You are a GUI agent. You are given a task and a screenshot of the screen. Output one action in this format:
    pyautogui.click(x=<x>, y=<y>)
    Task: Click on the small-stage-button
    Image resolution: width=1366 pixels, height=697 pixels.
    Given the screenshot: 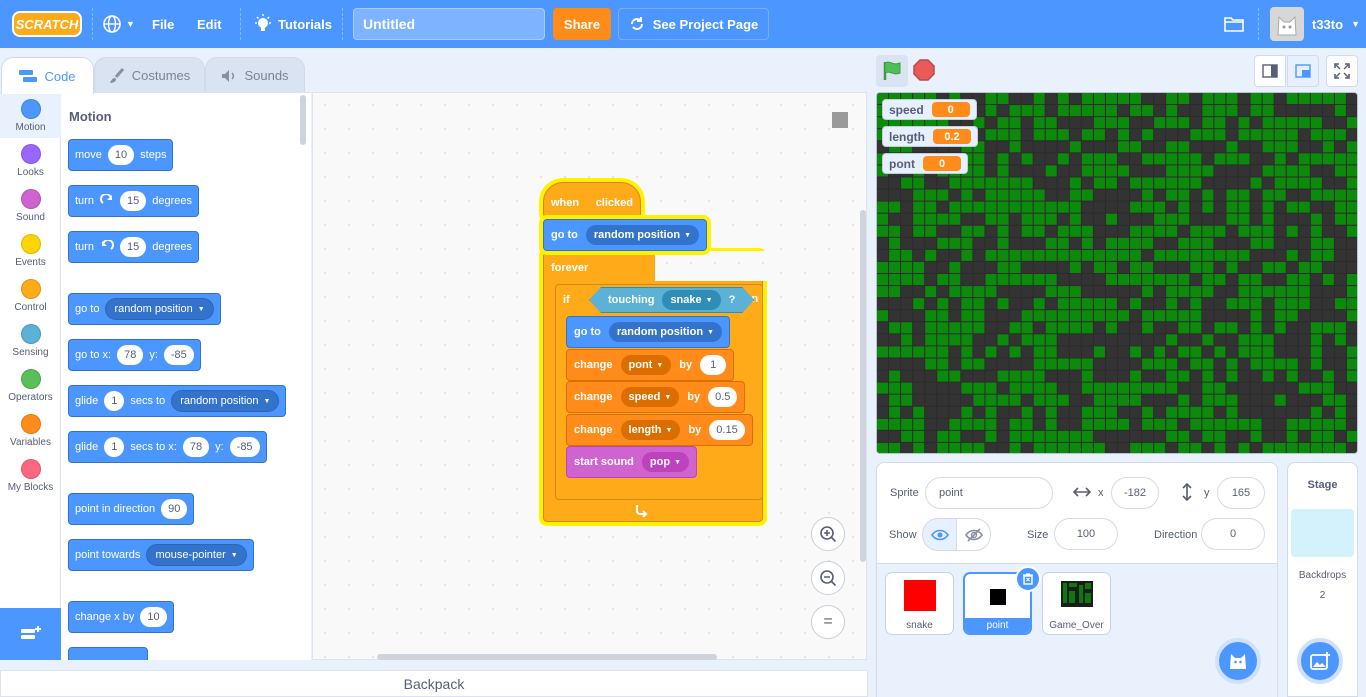 What is the action you would take?
    pyautogui.click(x=1270, y=71)
    